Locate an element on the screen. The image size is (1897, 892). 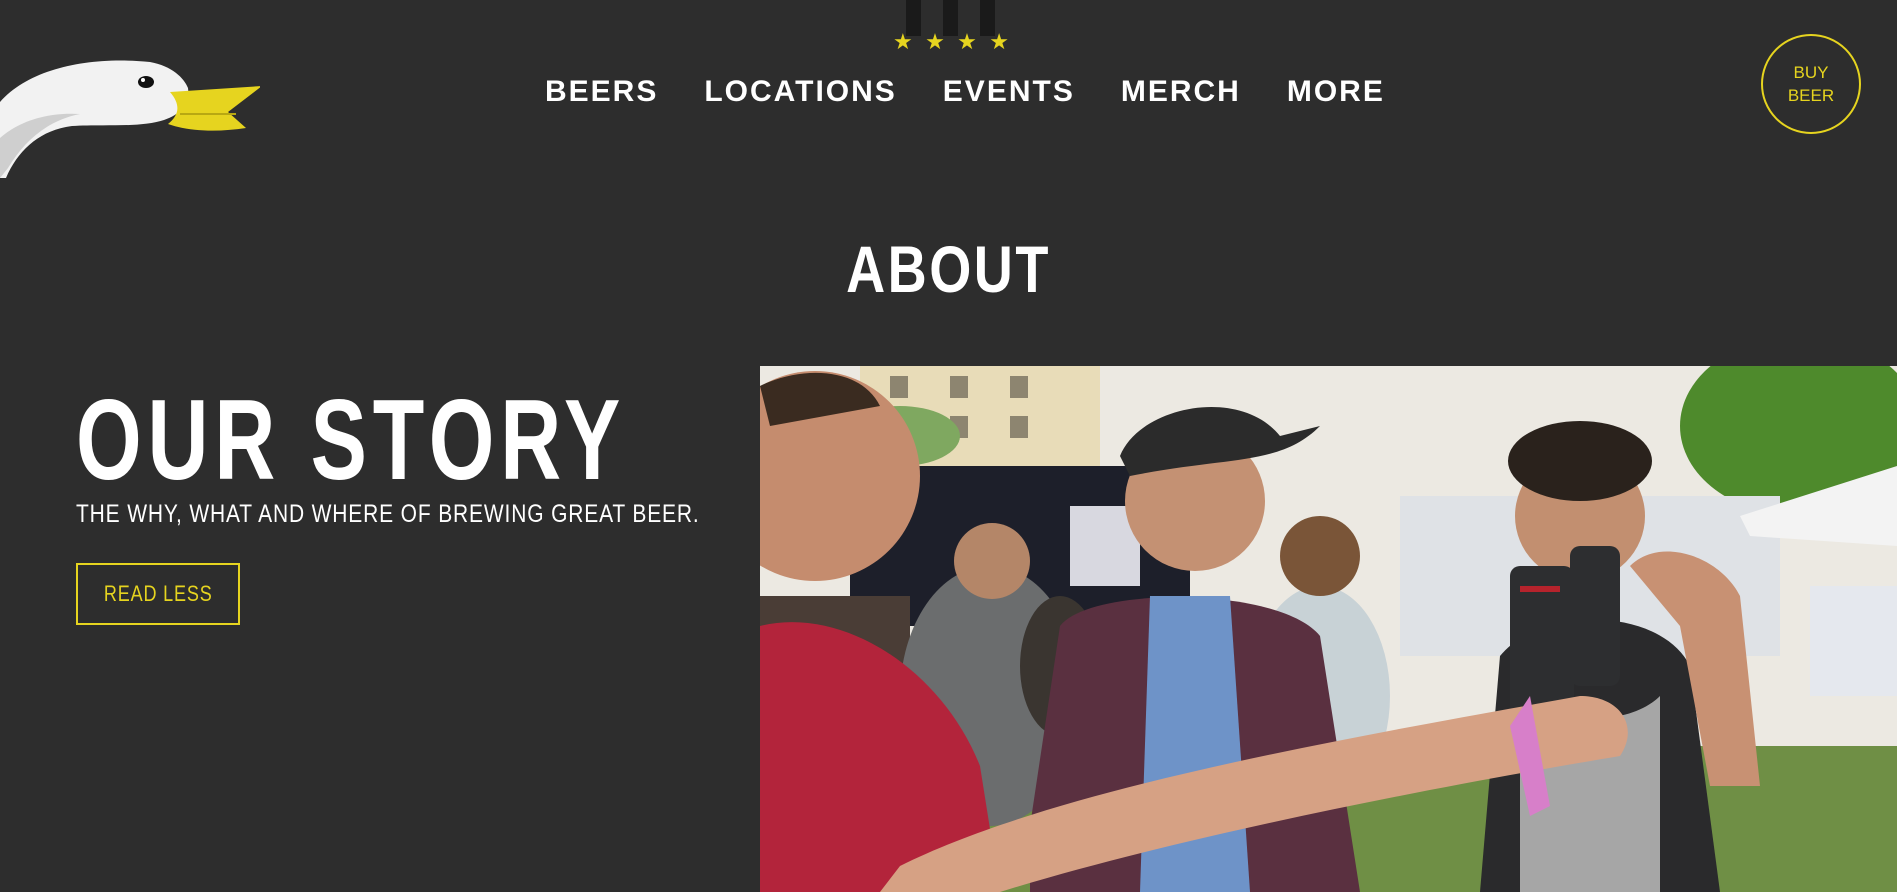
read-less-label: READ LESS is located at coordinates (158, 593).